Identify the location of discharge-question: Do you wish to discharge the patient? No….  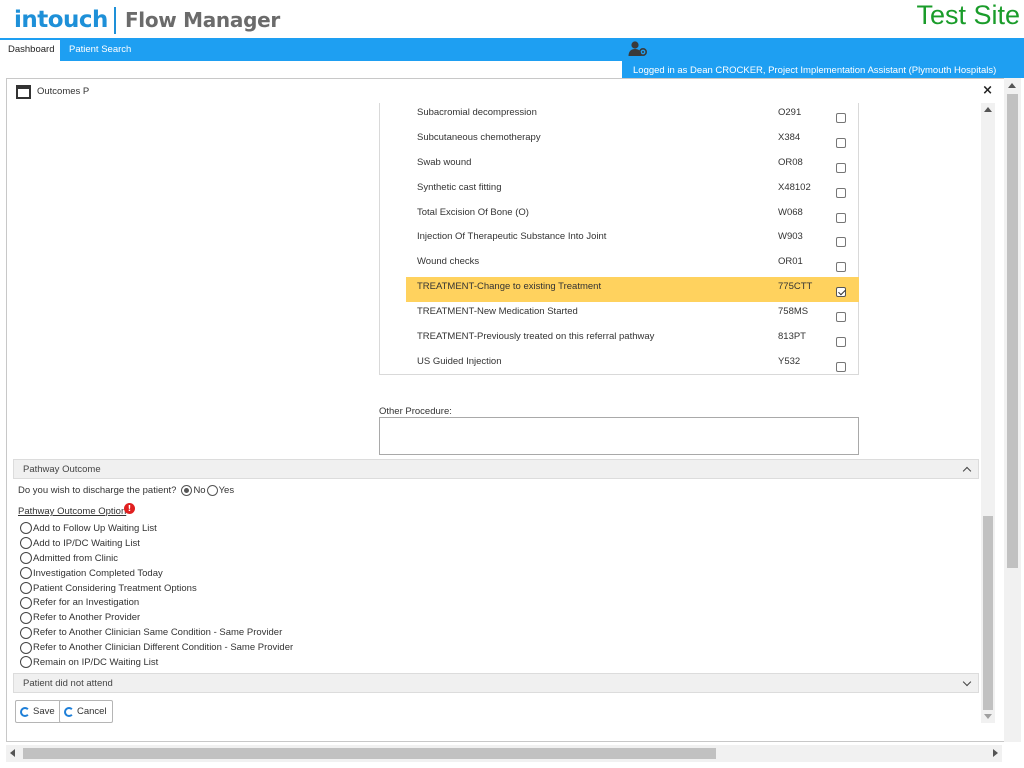
(126, 490).